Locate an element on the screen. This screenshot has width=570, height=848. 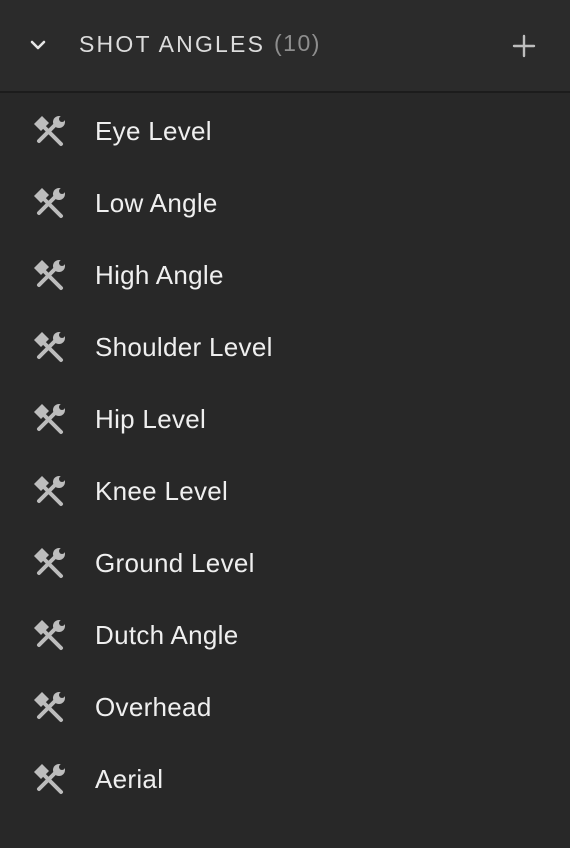
list-item: Low Angle is located at coordinates (285, 203).